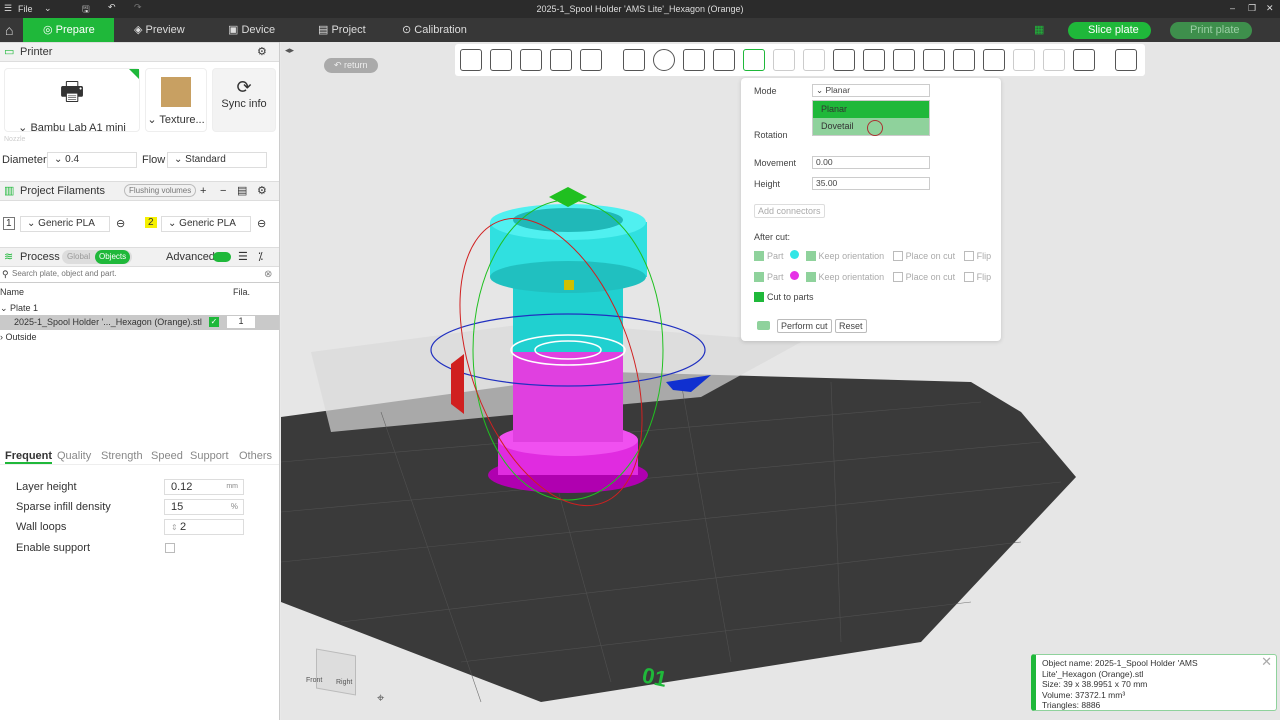 Image resolution: width=1280 pixels, height=720 pixels. I want to click on sync-info-button: ⟳ Sync info, so click(244, 100).